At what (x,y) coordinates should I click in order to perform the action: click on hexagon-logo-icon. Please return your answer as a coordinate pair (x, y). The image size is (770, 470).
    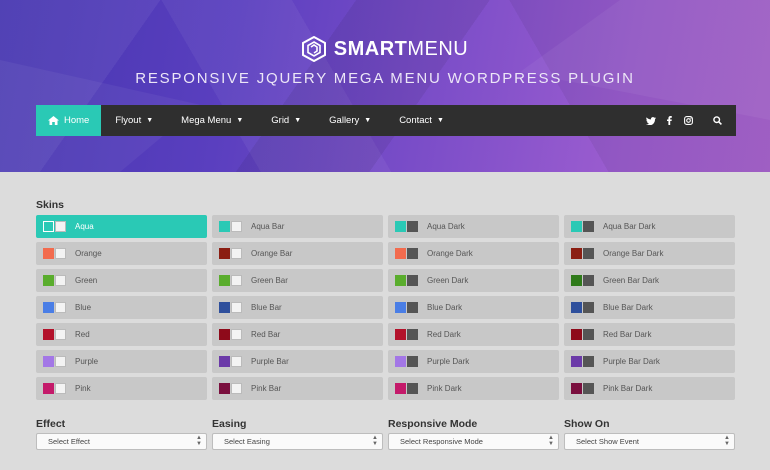
    Looking at the image, I should click on (313, 49).